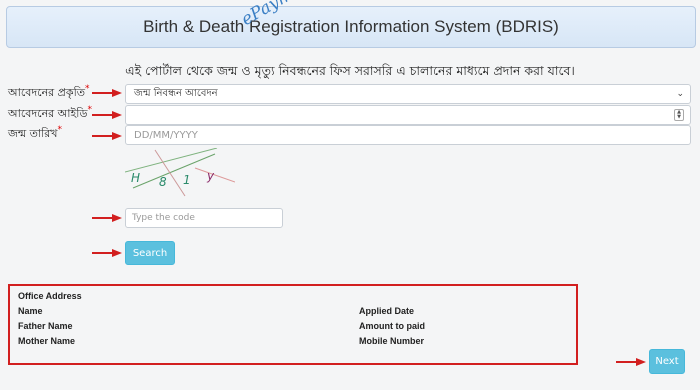  What do you see at coordinates (166, 135) in the screenshot?
I see `birth-date-placeholder: DD/MM/YYYY` at bounding box center [166, 135].